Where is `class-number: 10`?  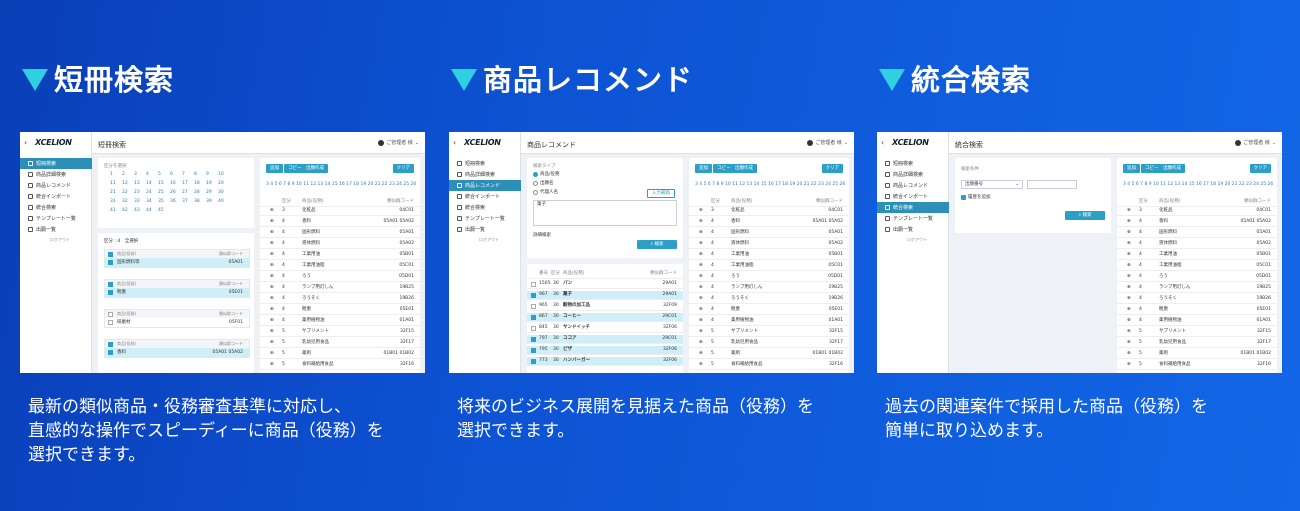
class-number: 10 is located at coordinates (221, 174).